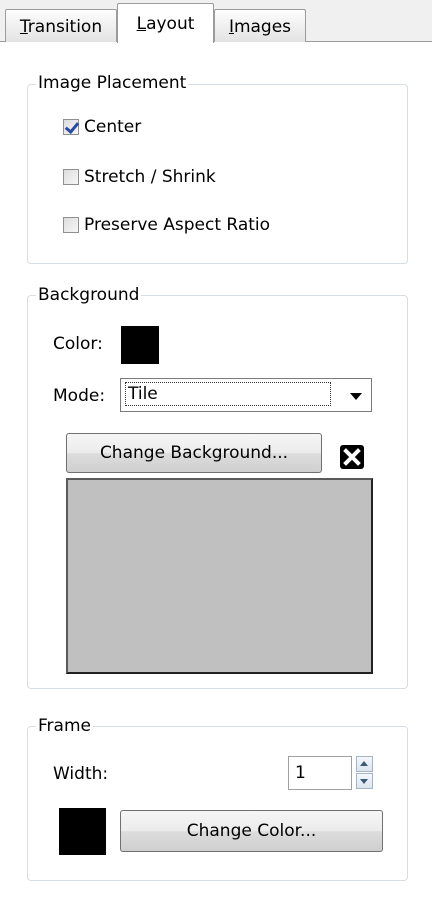 The height and width of the screenshot is (899, 432). I want to click on preserve-aspect-checkbox-row: Preserve Aspect Ratio, so click(166, 225).